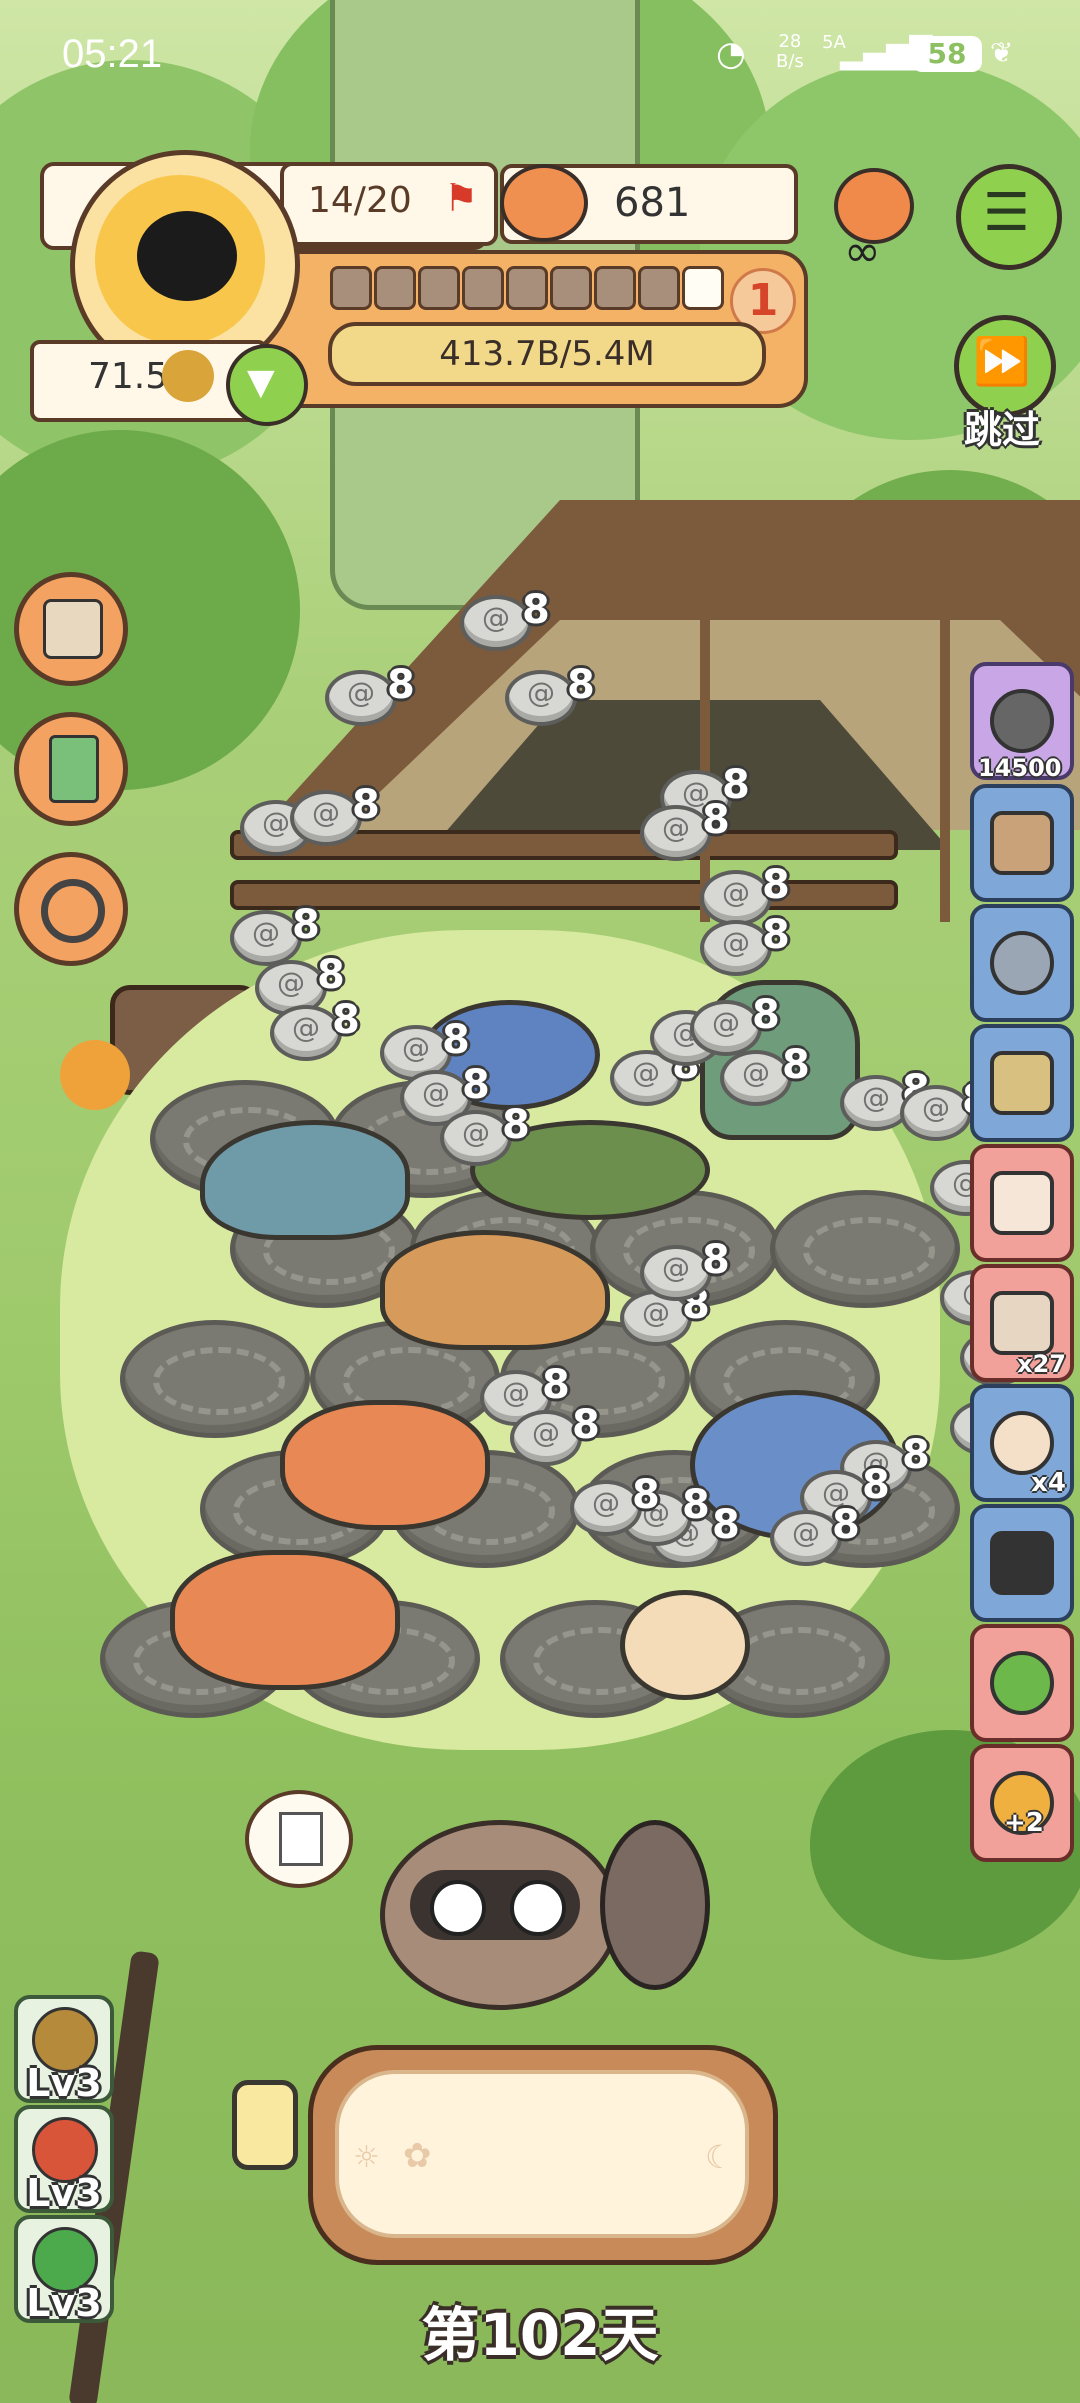 The height and width of the screenshot is (2403, 1080). What do you see at coordinates (417, 2156) in the screenshot?
I see `paw-icon: ✿` at bounding box center [417, 2156].